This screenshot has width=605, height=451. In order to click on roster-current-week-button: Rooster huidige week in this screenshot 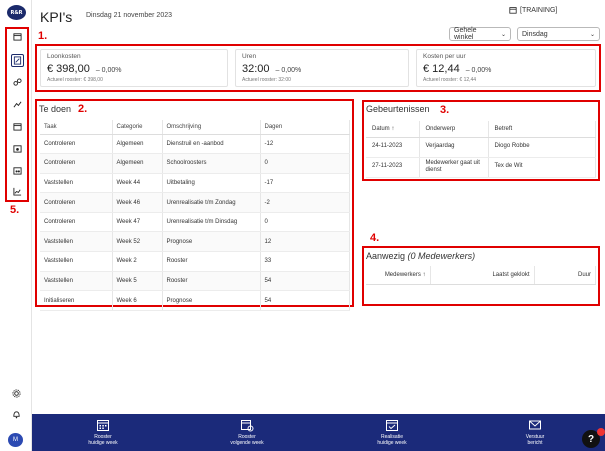, I will do `click(103, 432)`.